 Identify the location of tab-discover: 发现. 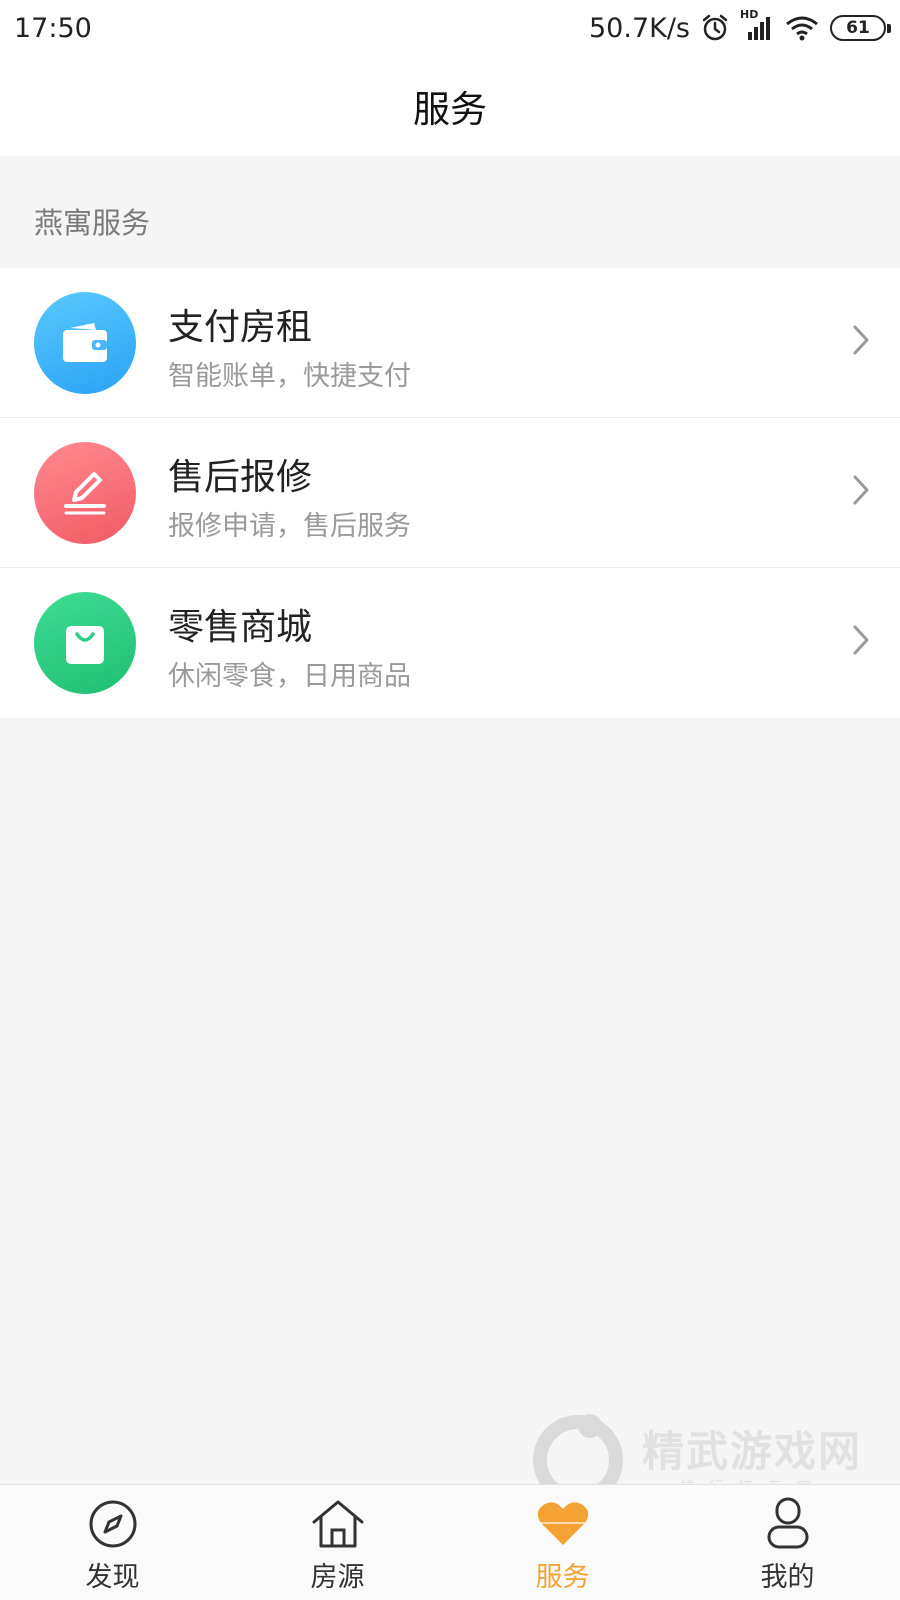
(112, 1542).